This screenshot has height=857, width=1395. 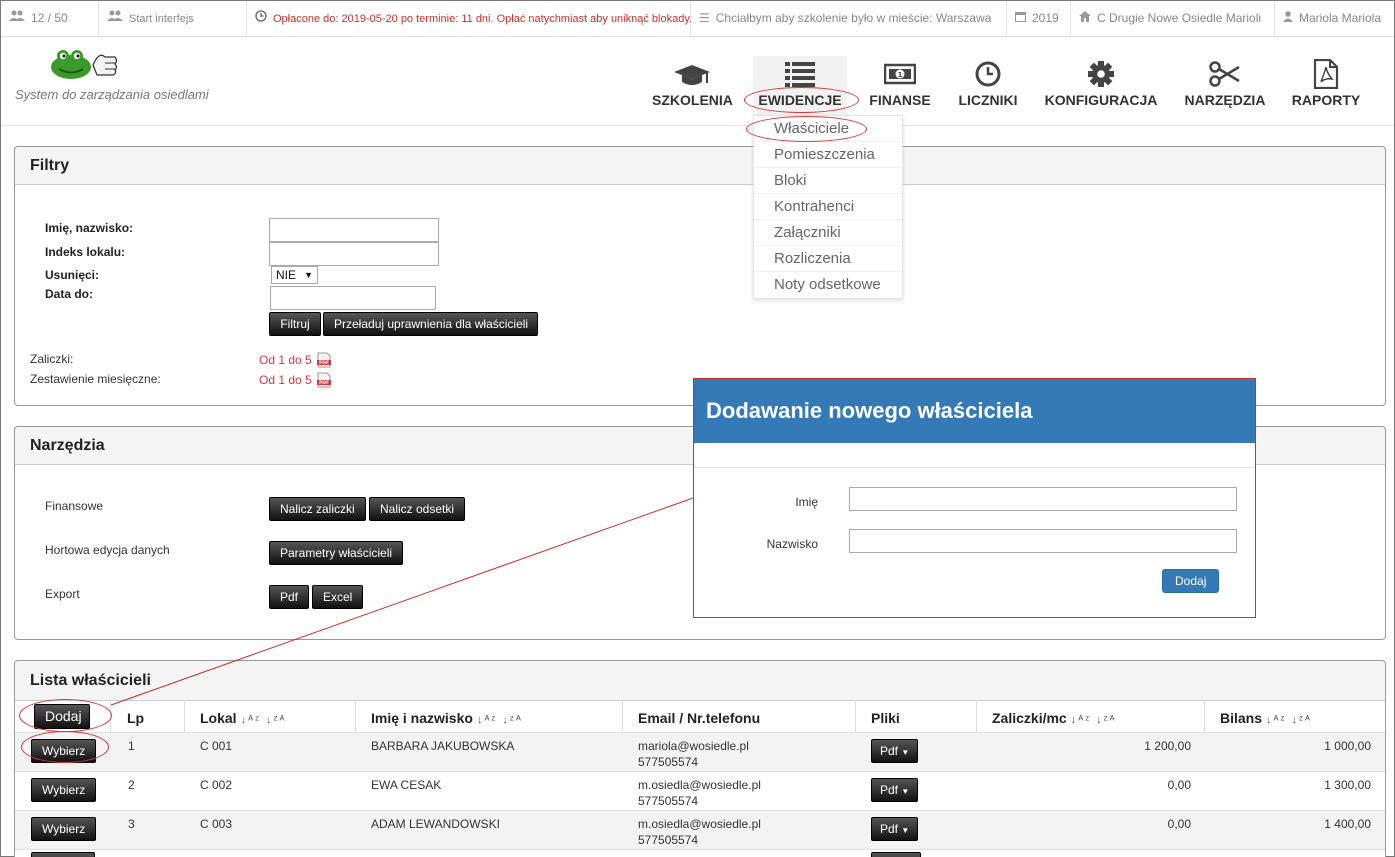 I want to click on row-lp: 2, so click(x=131, y=785).